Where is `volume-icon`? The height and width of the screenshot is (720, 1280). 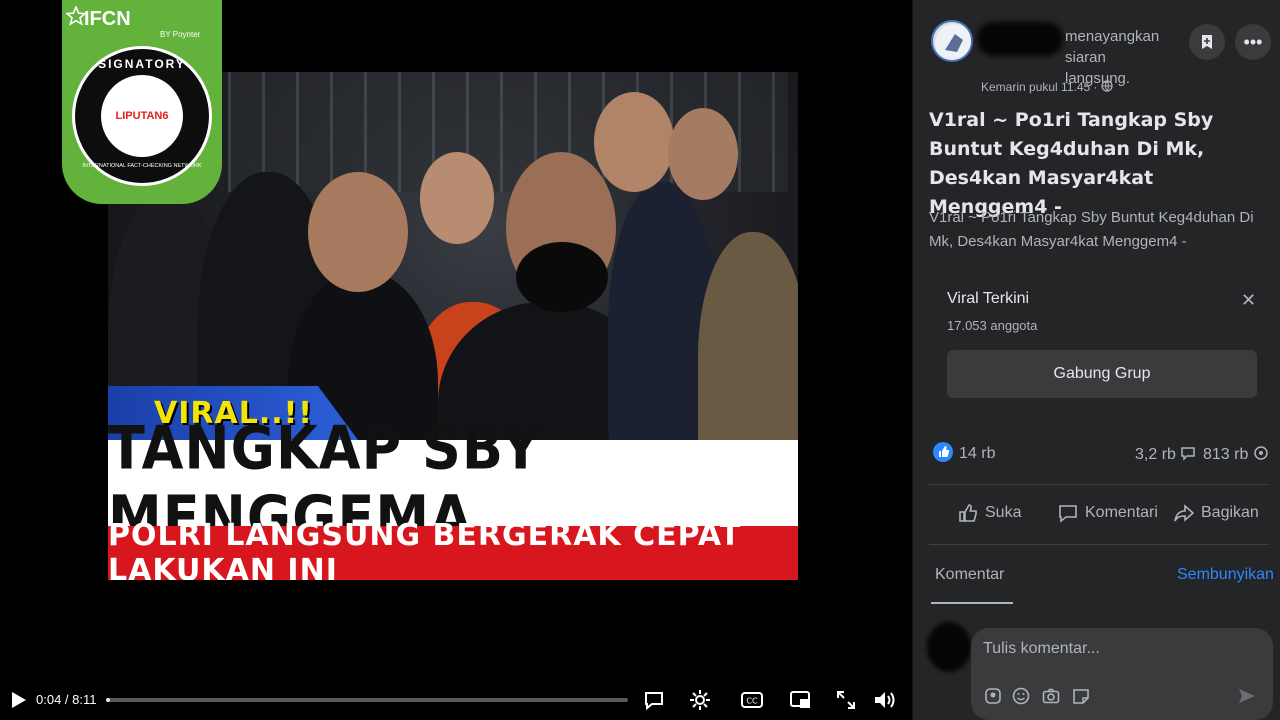
volume-icon is located at coordinates (884, 700).